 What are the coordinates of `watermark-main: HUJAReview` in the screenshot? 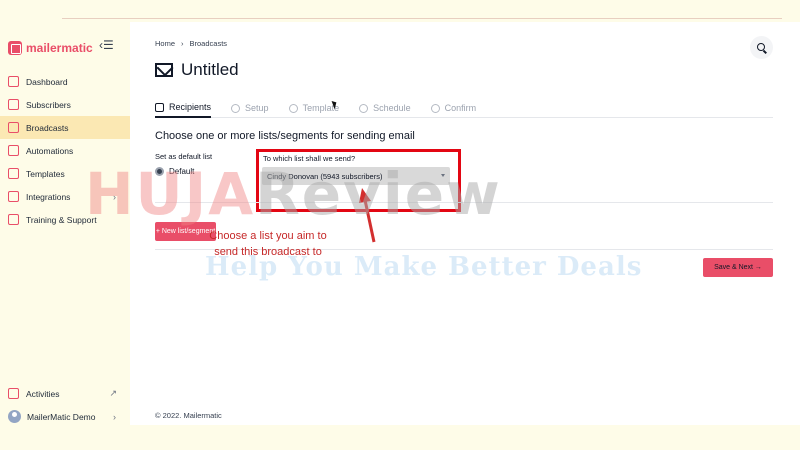 It's located at (293, 194).